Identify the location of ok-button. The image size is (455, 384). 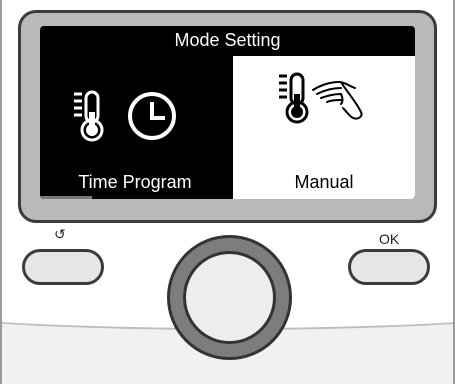
(389, 267).